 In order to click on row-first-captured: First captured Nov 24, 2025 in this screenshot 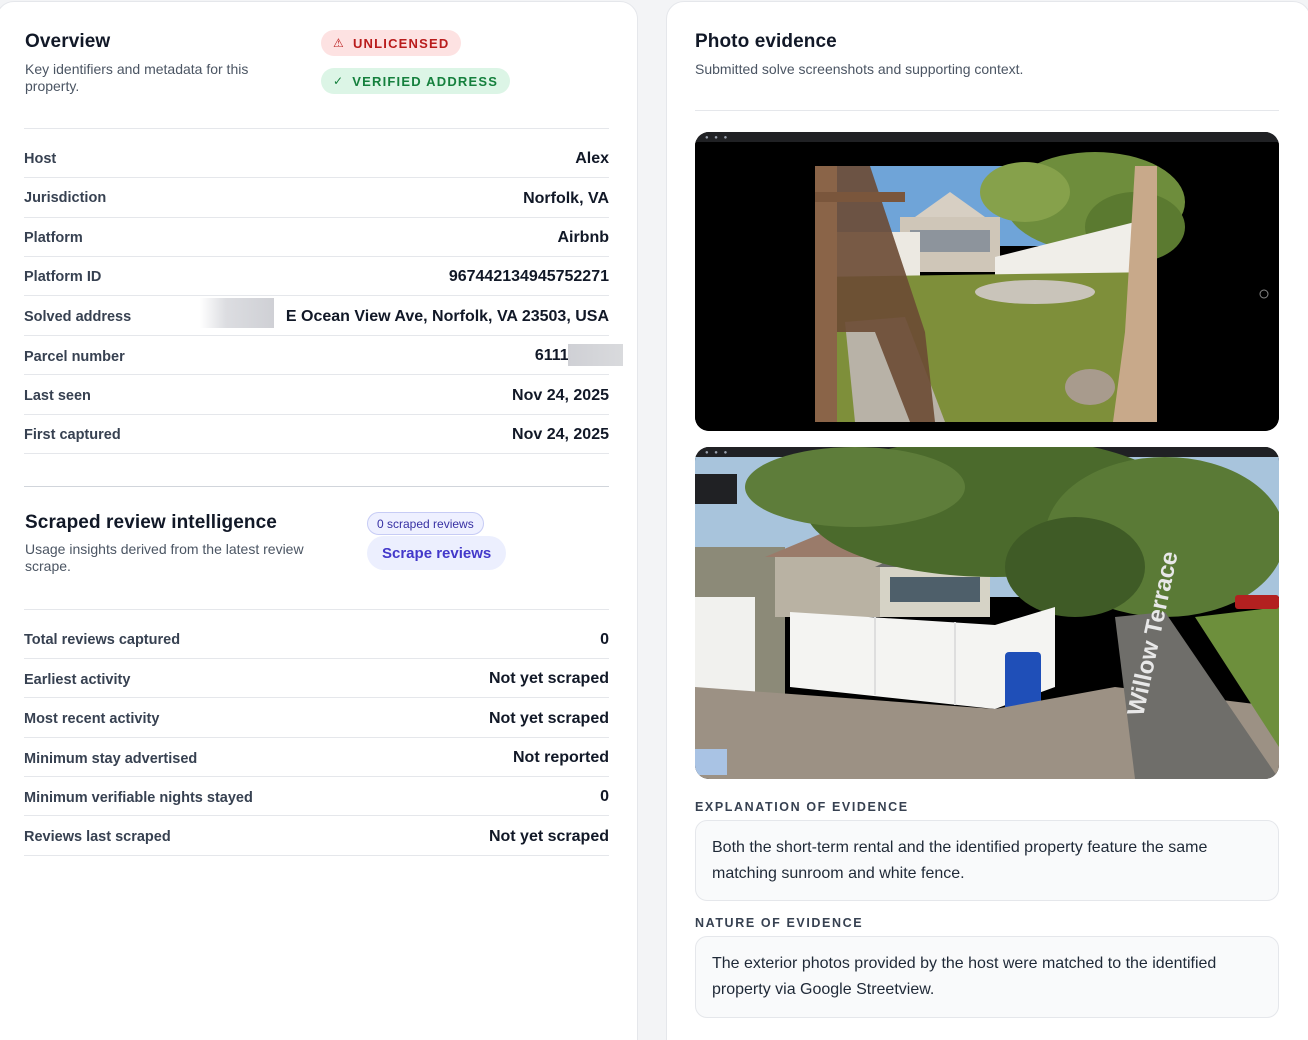, I will do `click(316, 434)`.